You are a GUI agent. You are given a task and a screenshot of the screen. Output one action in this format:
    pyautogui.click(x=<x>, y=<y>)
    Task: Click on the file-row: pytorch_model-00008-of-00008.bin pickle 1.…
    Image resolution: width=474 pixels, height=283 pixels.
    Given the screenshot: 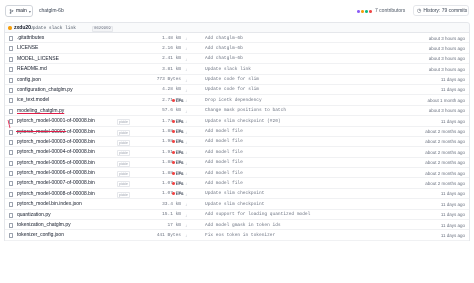 What is the action you would take?
    pyautogui.click(x=237, y=194)
    